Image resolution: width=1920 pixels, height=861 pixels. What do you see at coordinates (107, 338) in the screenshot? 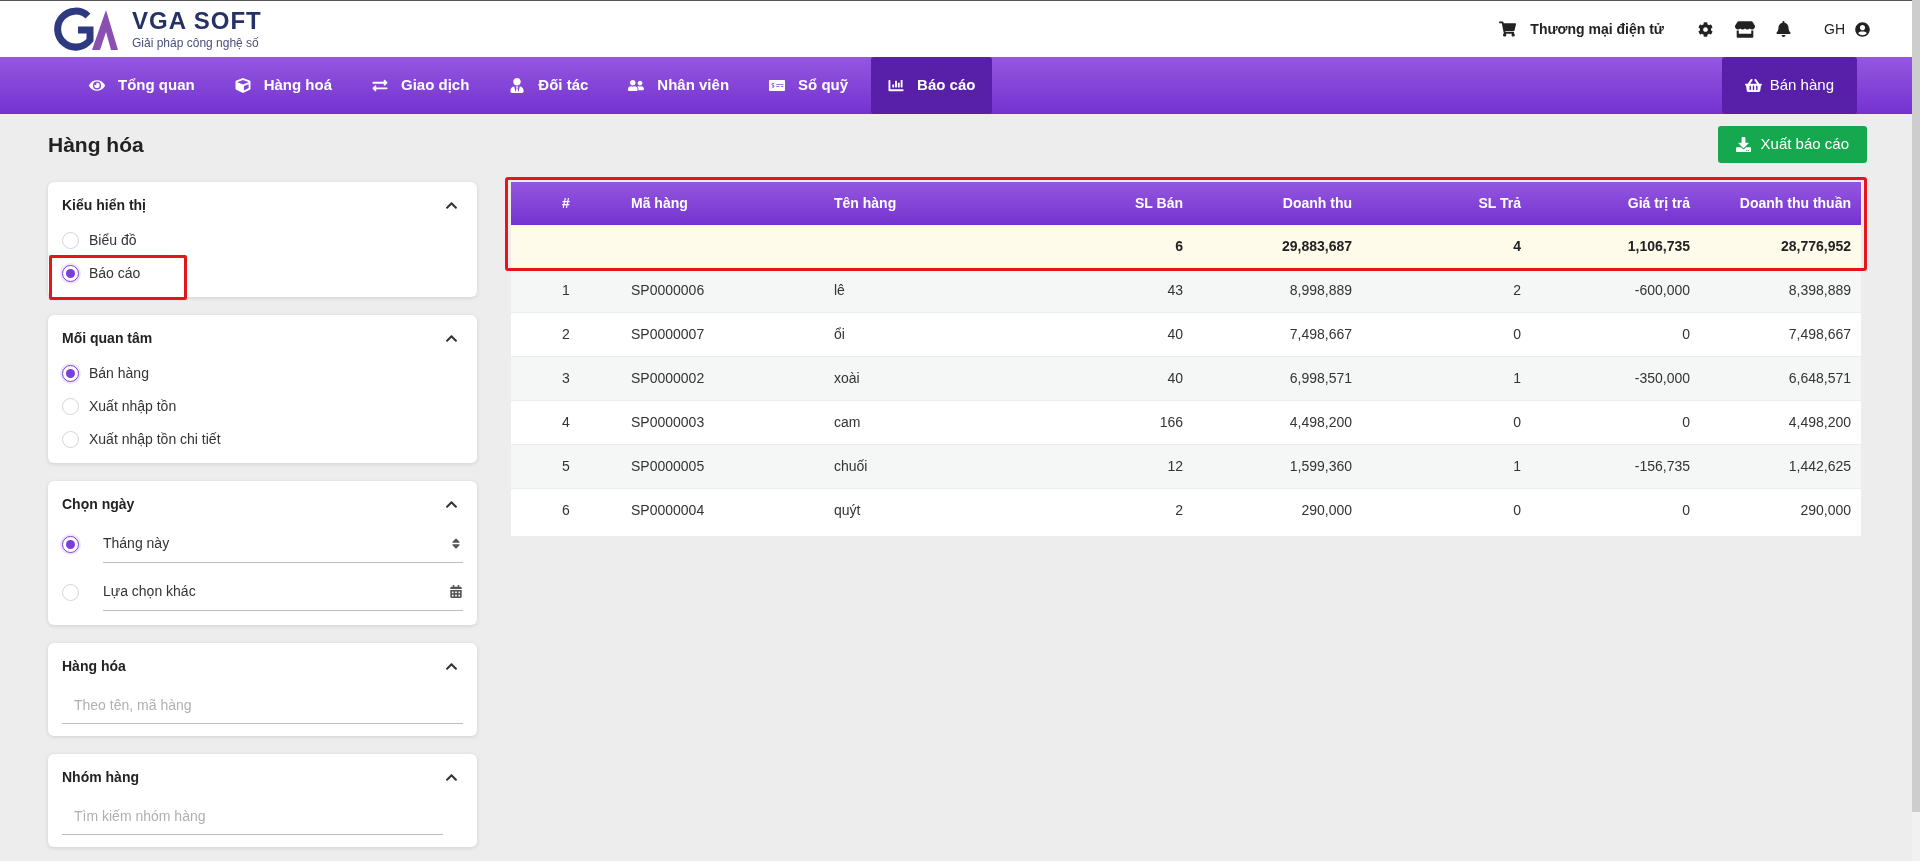
I see `filter-title: Mối quan tâm` at bounding box center [107, 338].